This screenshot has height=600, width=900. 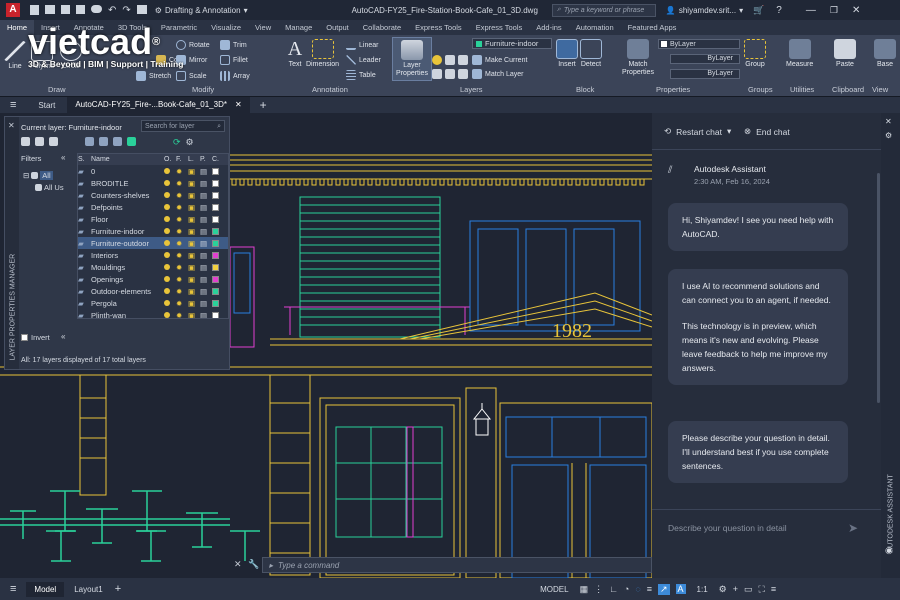 I want to click on menu-icon: ≡, so click(x=13, y=589).